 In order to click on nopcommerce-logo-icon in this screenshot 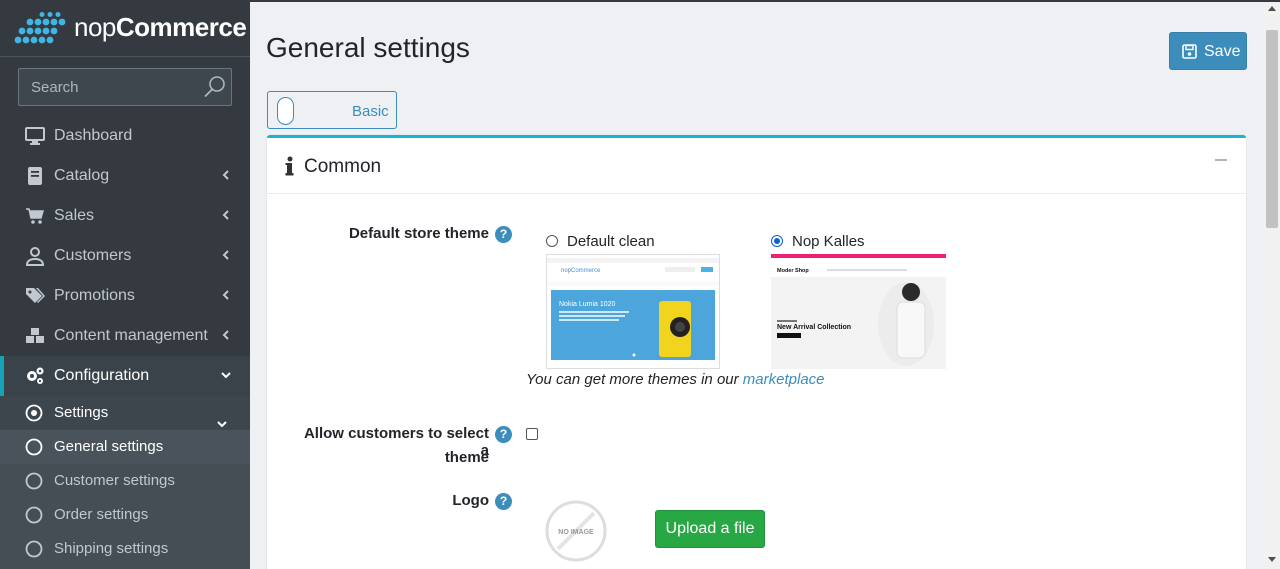, I will do `click(40, 28)`.